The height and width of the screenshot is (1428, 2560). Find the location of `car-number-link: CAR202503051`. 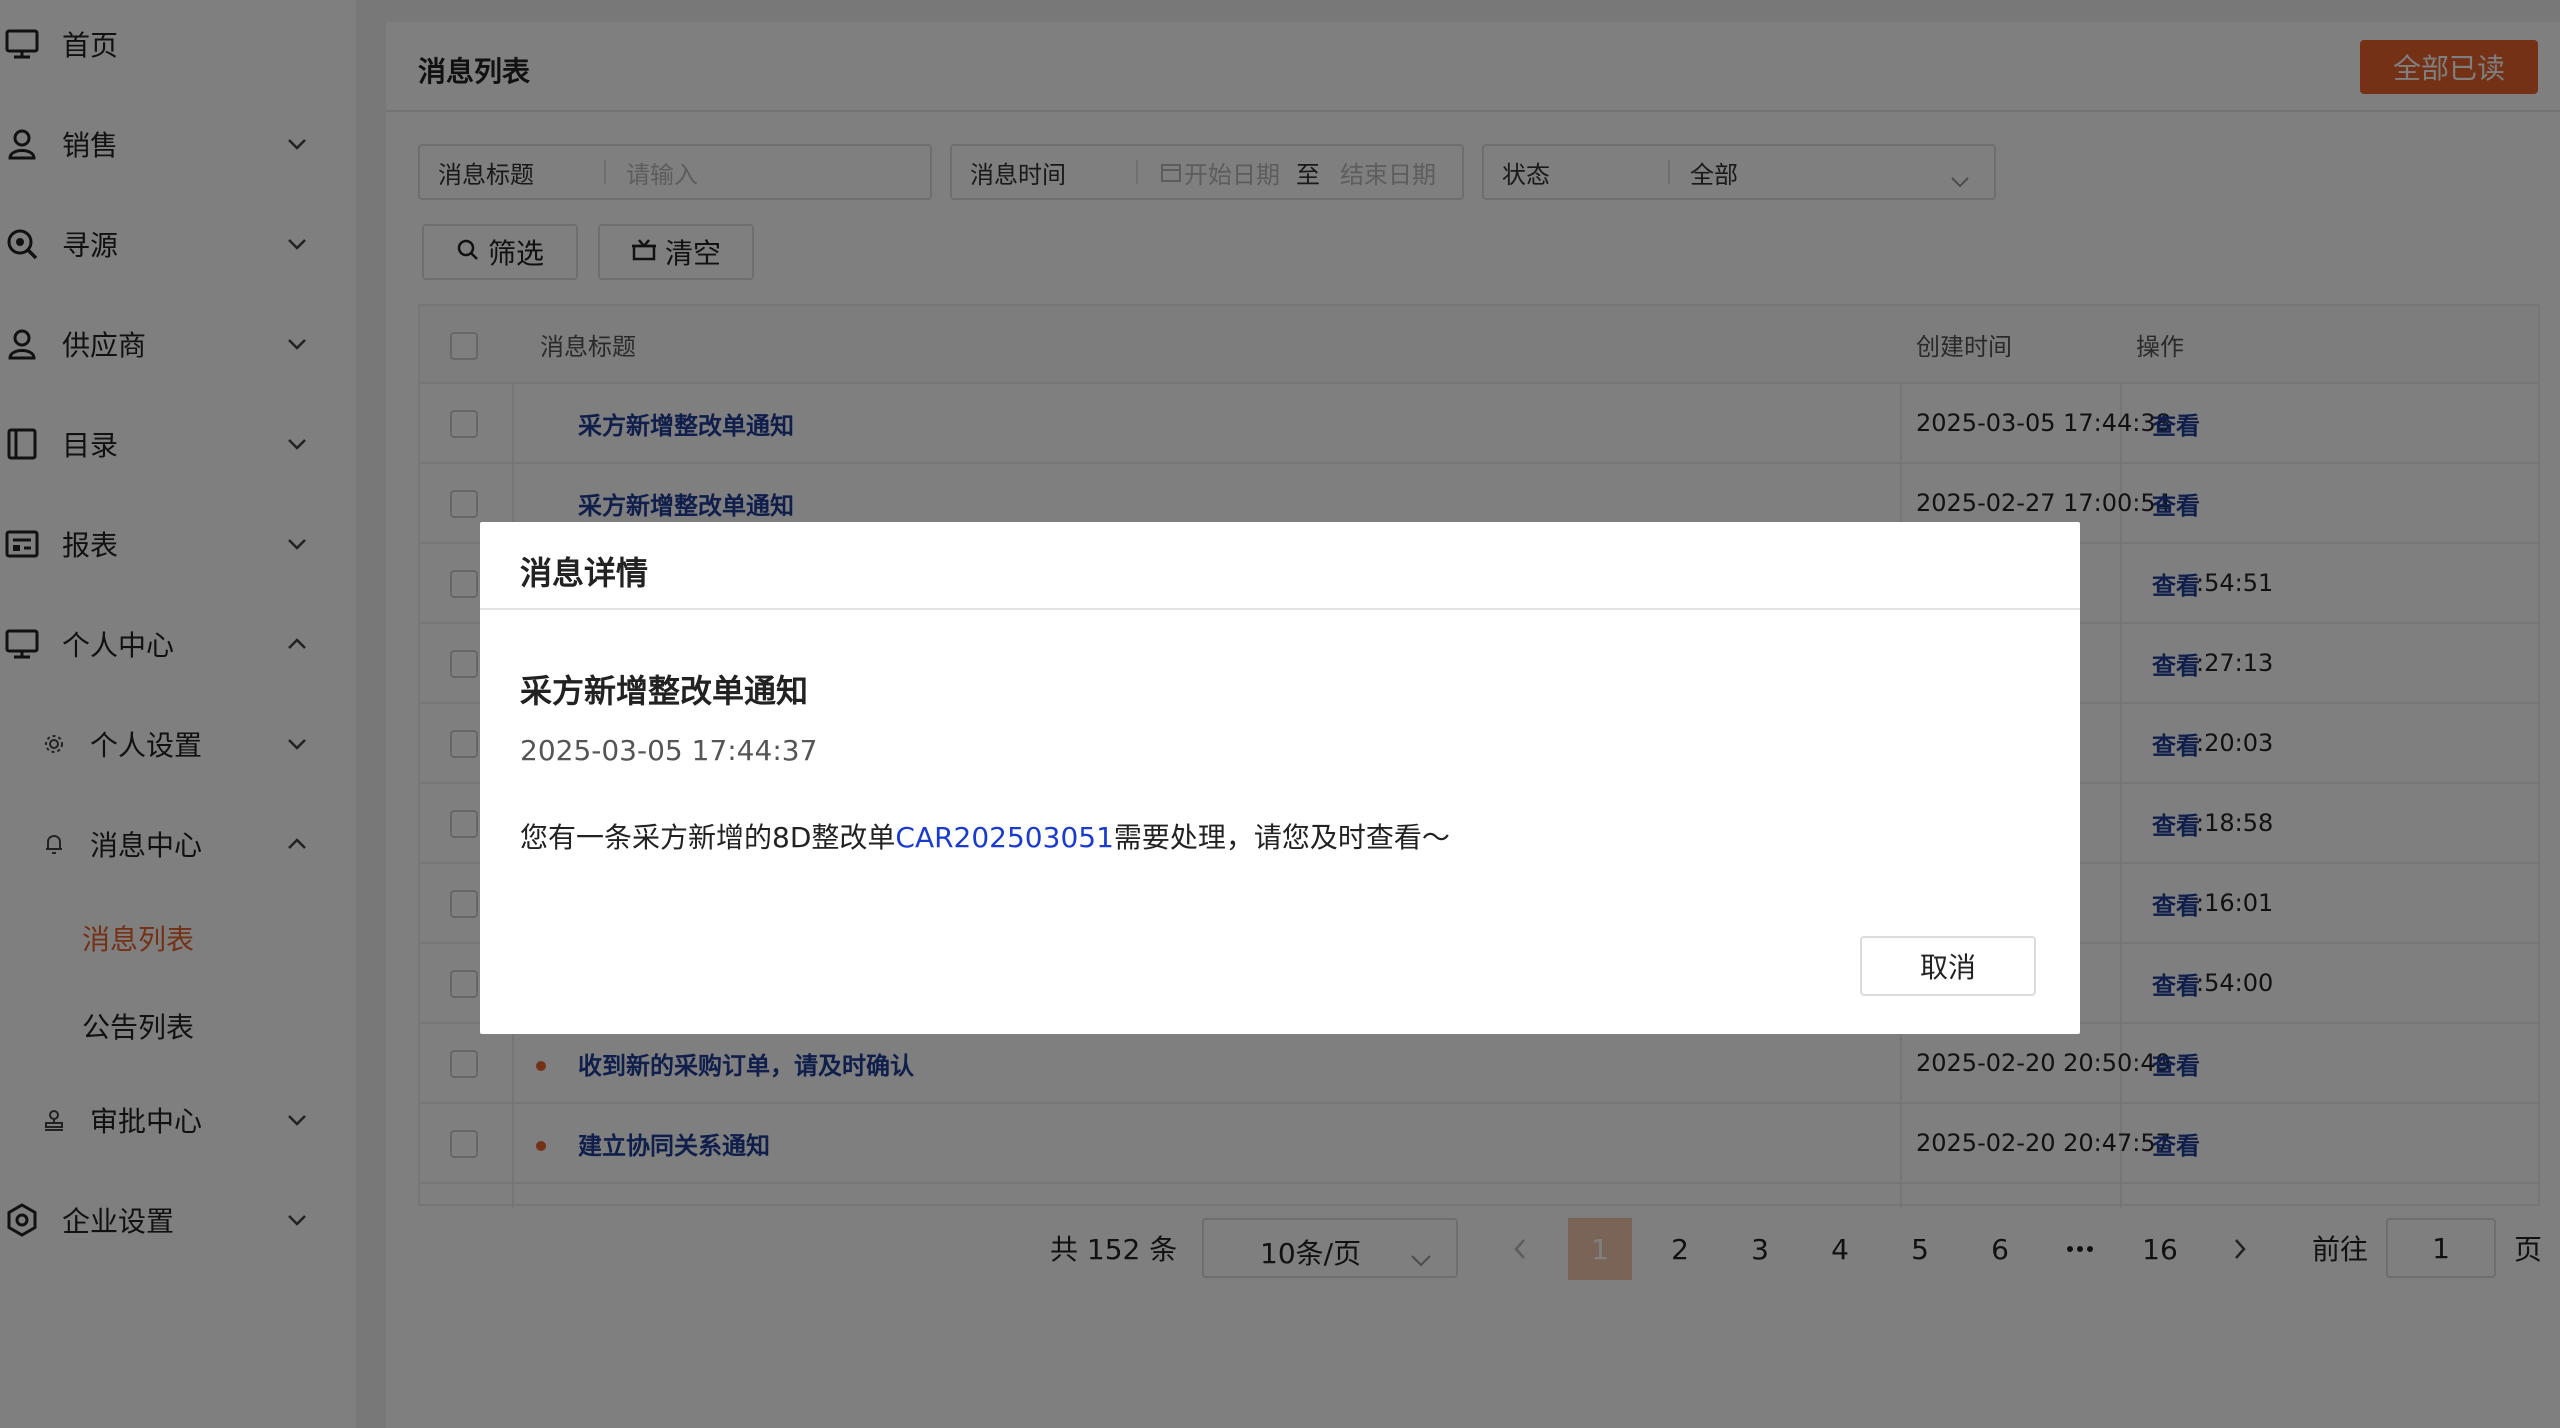

car-number-link: CAR202503051 is located at coordinates (1004, 837).